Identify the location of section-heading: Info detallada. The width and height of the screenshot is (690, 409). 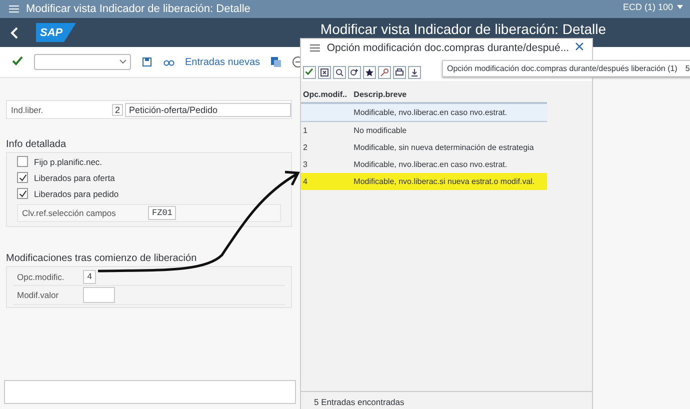
(37, 144).